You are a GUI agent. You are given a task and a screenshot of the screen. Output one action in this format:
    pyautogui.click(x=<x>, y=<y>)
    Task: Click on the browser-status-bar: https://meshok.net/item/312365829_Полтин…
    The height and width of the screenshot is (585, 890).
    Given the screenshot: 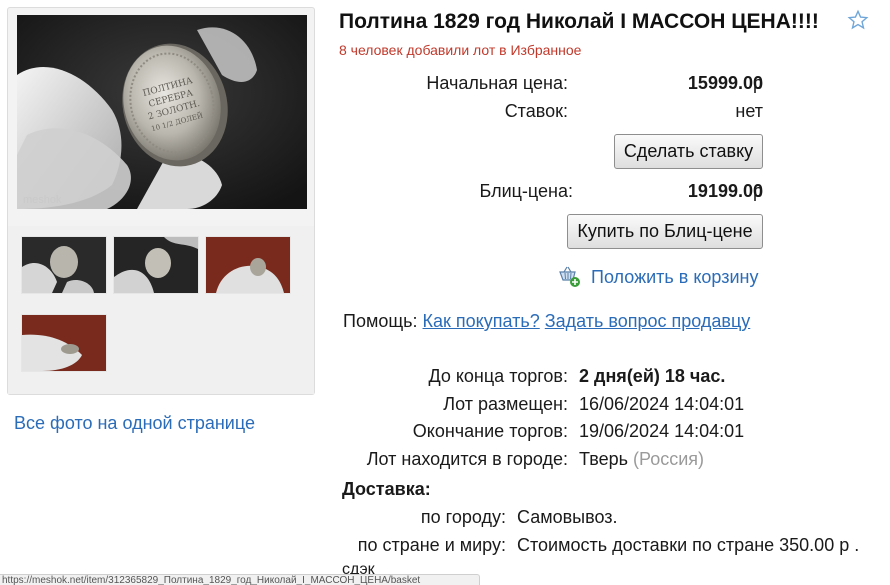 What is the action you would take?
    pyautogui.click(x=240, y=579)
    